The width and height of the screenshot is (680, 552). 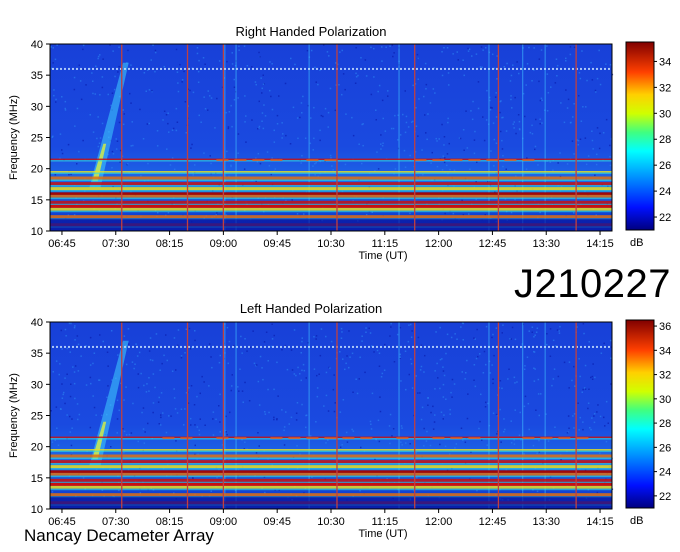 What do you see at coordinates (311, 308) in the screenshot?
I see `panel-title: Left Handed Polarization` at bounding box center [311, 308].